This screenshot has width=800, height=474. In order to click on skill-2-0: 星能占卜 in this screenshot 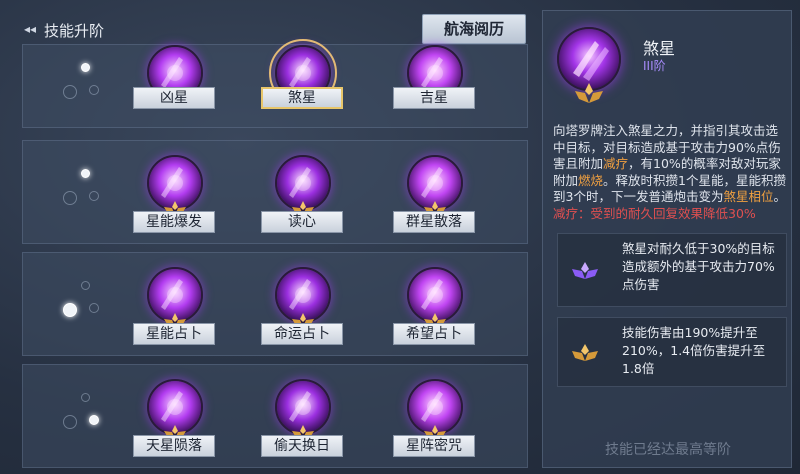, I will do `click(174, 312)`.